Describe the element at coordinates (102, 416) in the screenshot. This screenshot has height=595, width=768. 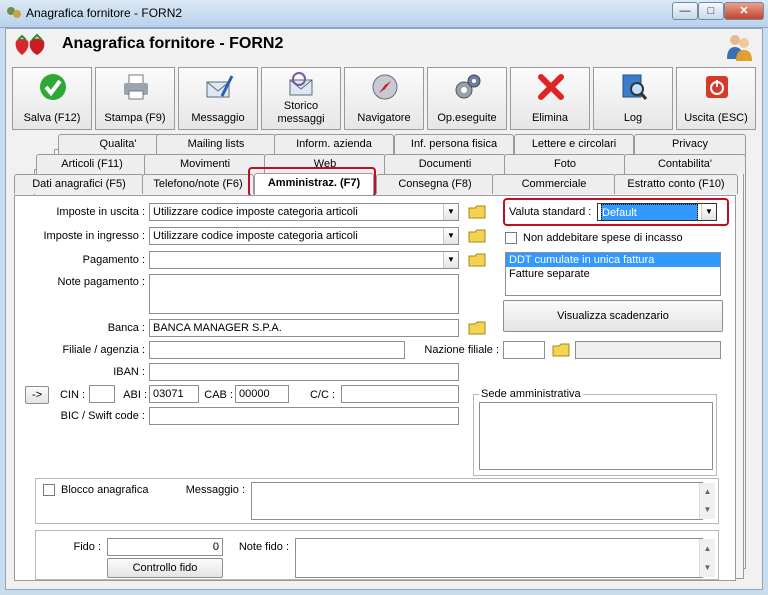
I see `bic-label: BIC / Swift code :` at that location.